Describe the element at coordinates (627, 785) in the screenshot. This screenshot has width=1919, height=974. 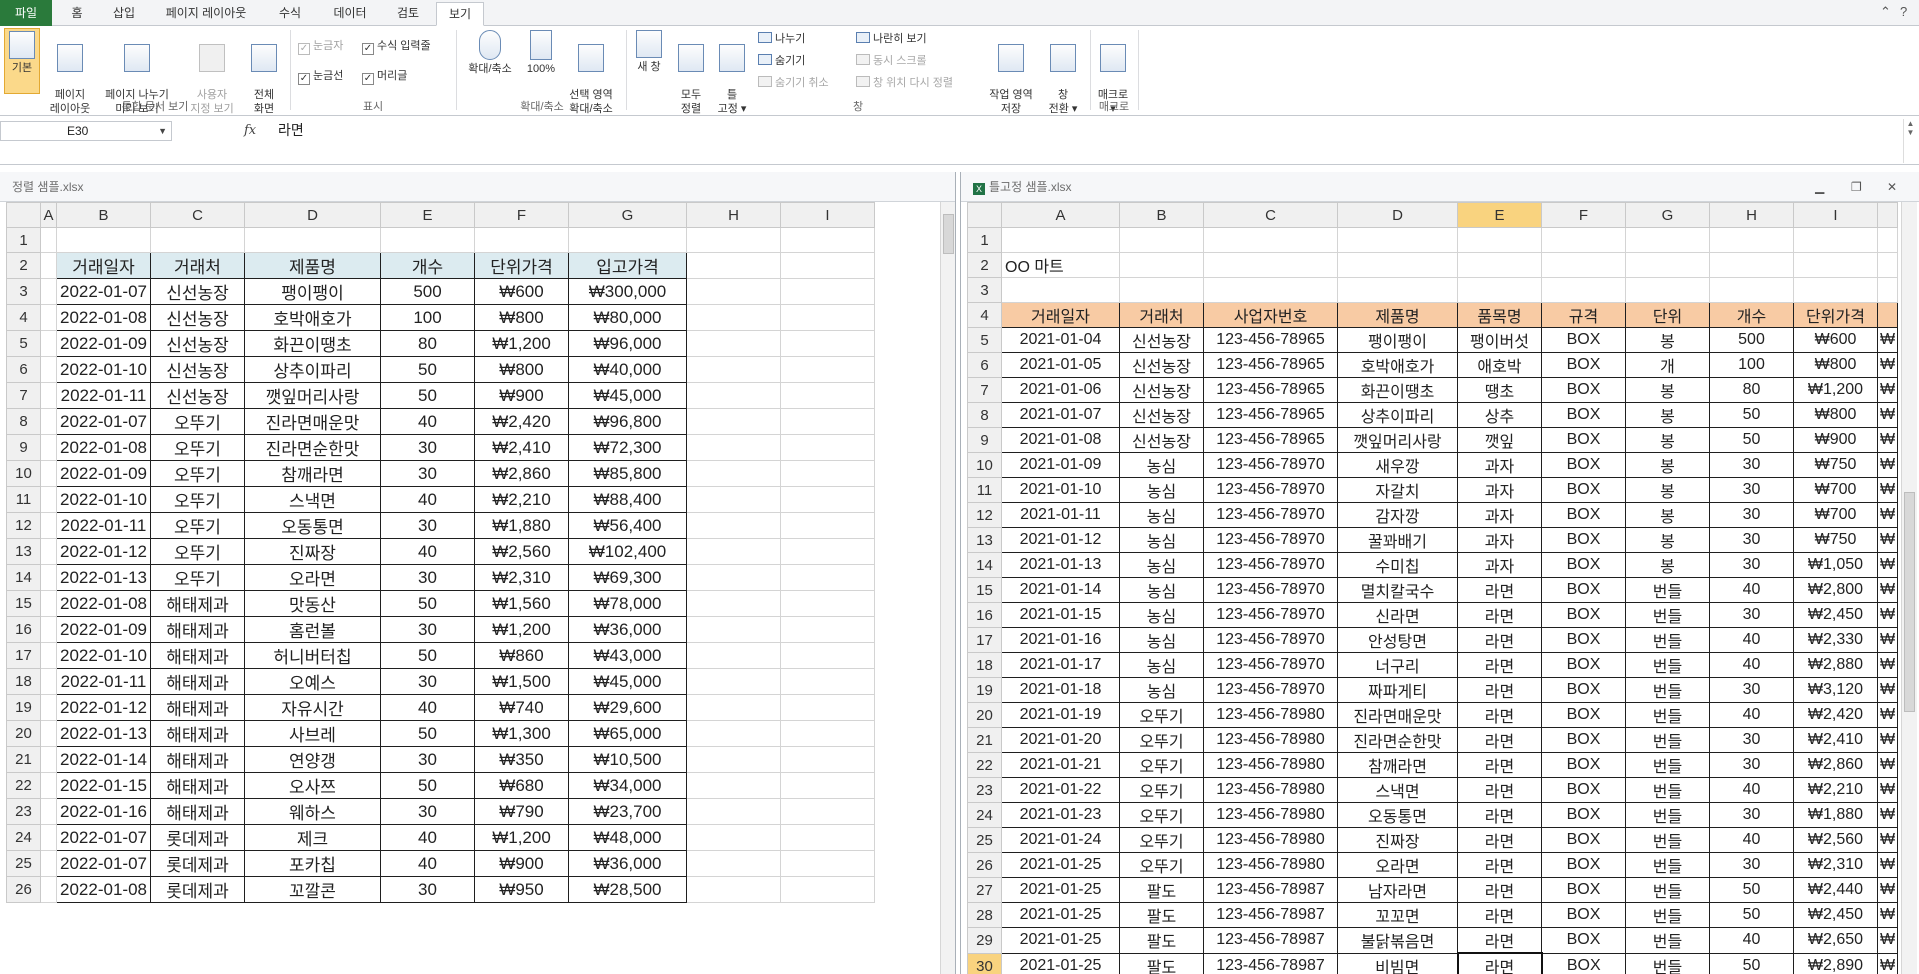
I see `cell: ₩34,000` at that location.